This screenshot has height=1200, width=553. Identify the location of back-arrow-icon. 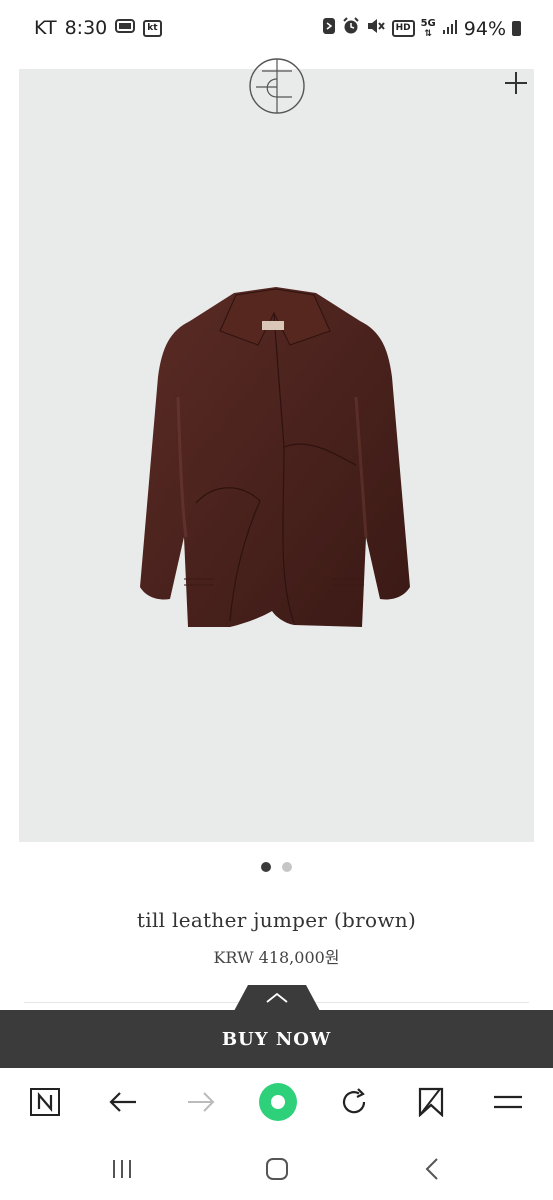
(122, 1102).